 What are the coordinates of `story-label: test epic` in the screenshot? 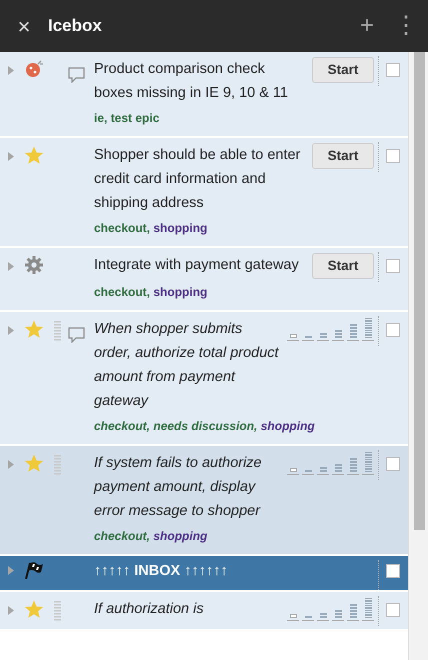 It's located at (135, 118).